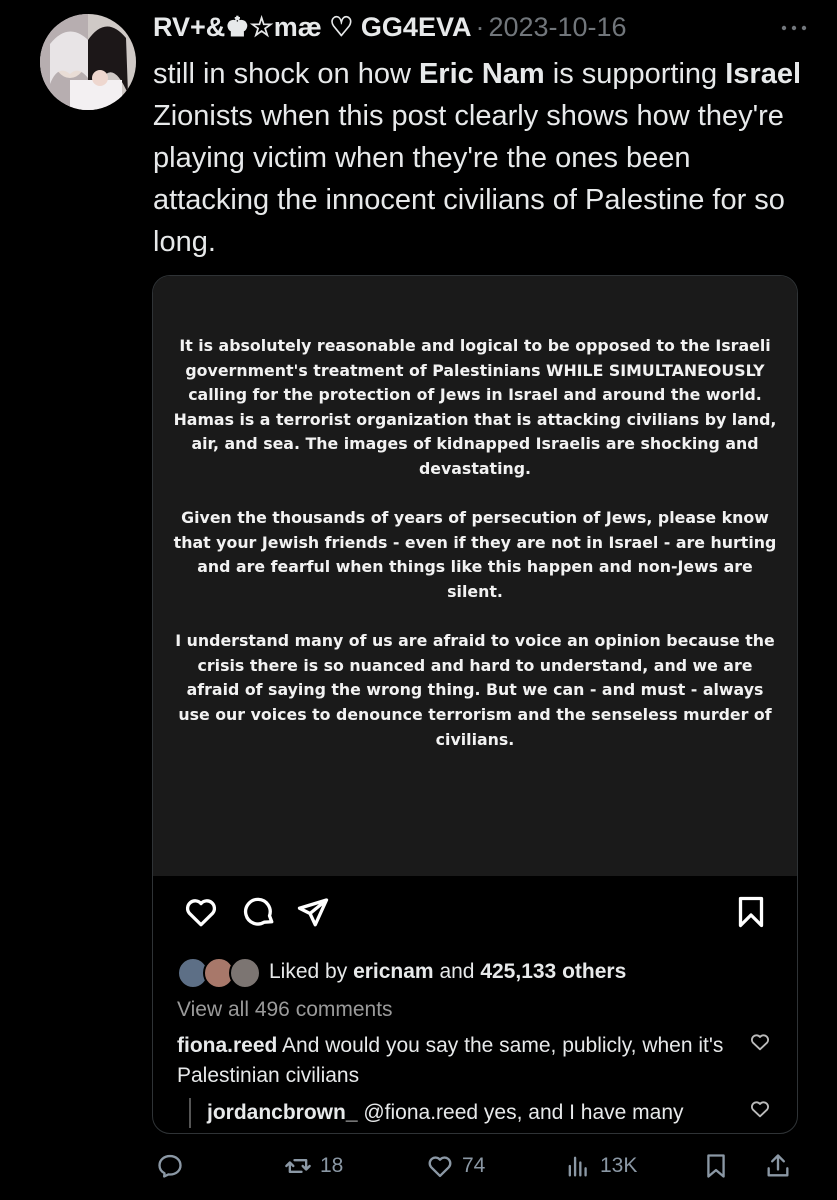  What do you see at coordinates (313, 912) in the screenshot?
I see `ig-share-icon` at bounding box center [313, 912].